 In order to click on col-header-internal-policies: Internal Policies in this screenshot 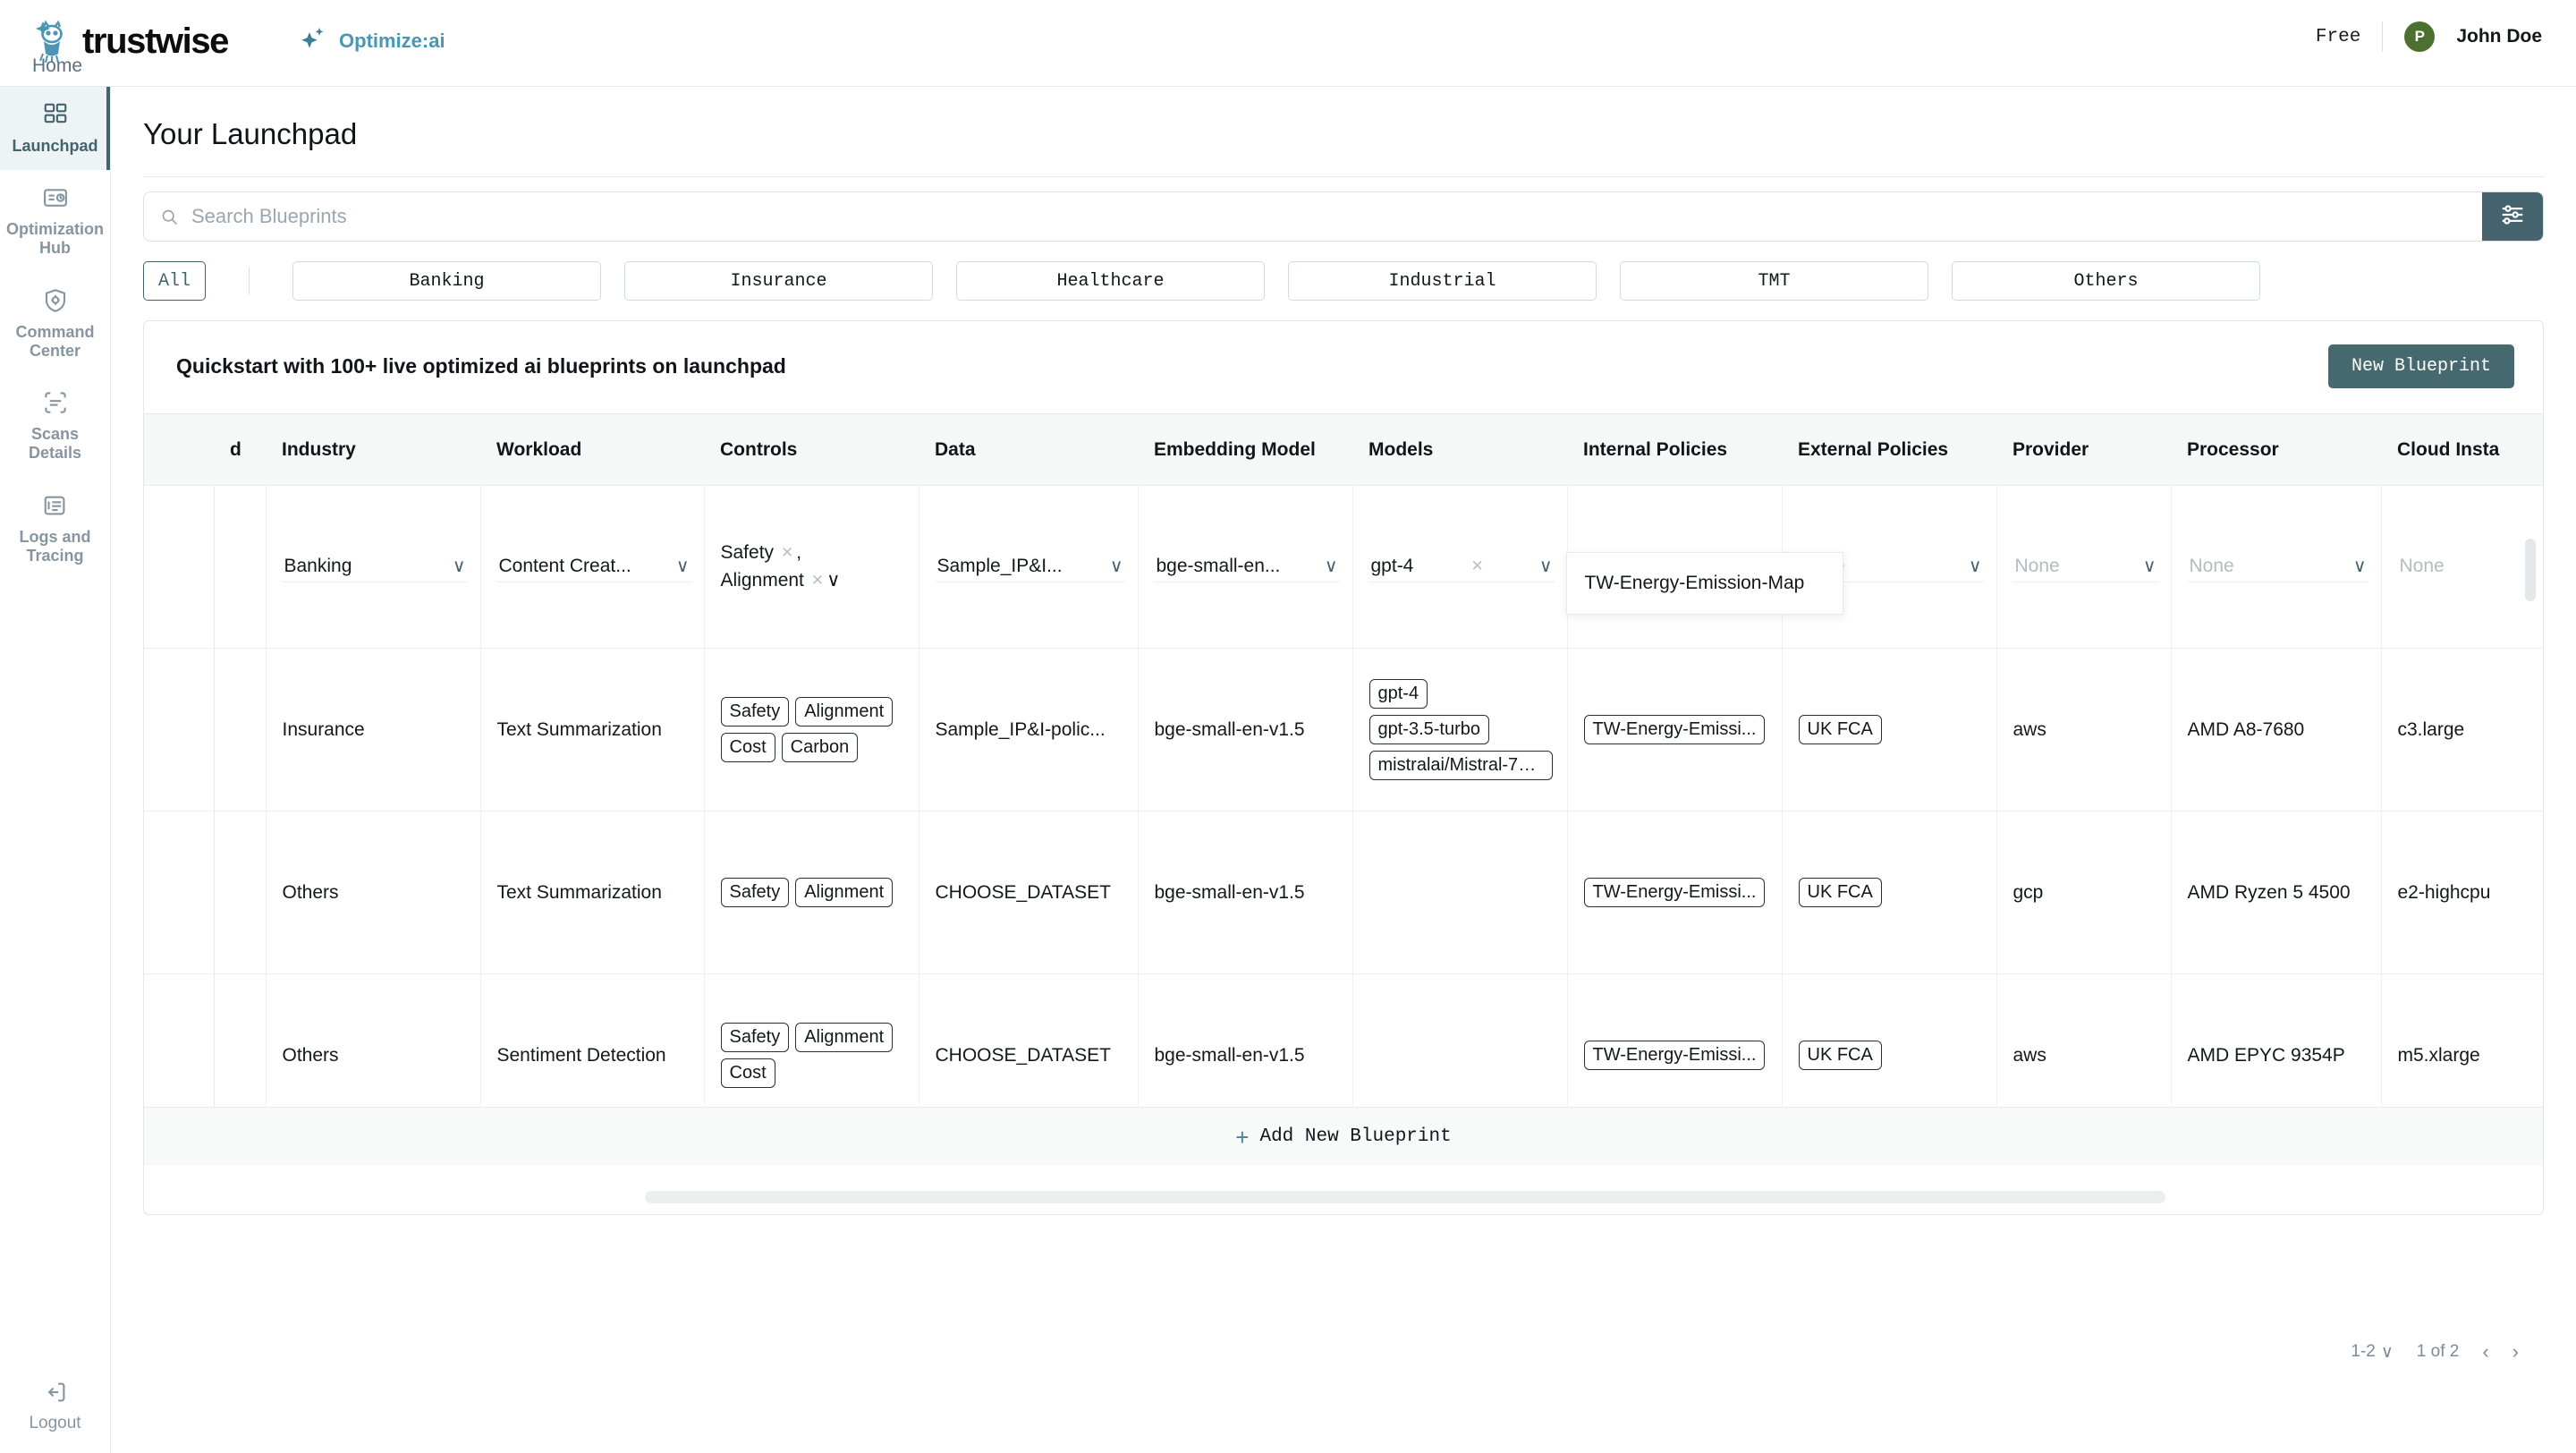, I will do `click(1674, 449)`.